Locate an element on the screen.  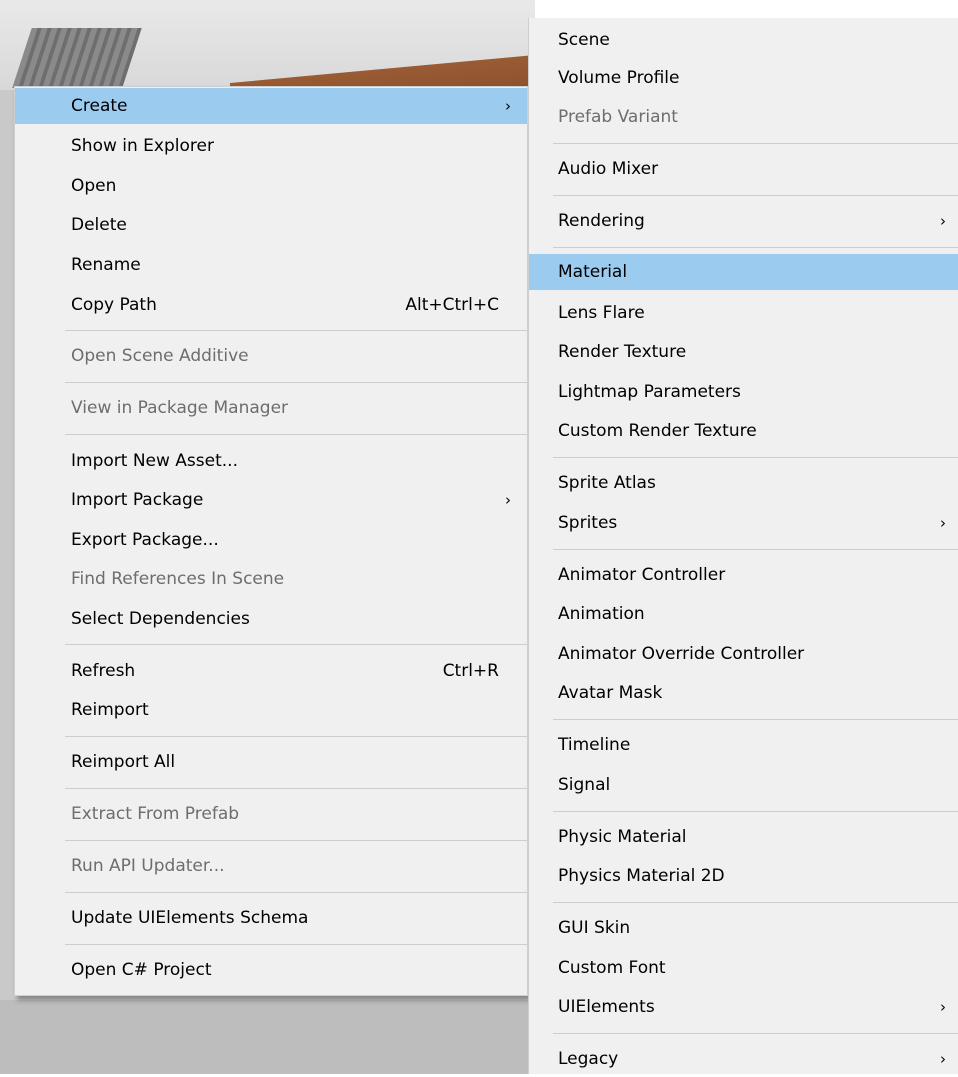
menu-item-label: Material is located at coordinates (593, 272).